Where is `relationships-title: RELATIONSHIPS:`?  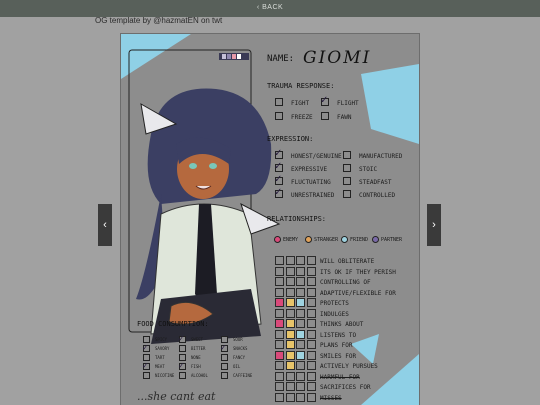
relationships-title: RELATIONSHIPS: is located at coordinates (297, 219).